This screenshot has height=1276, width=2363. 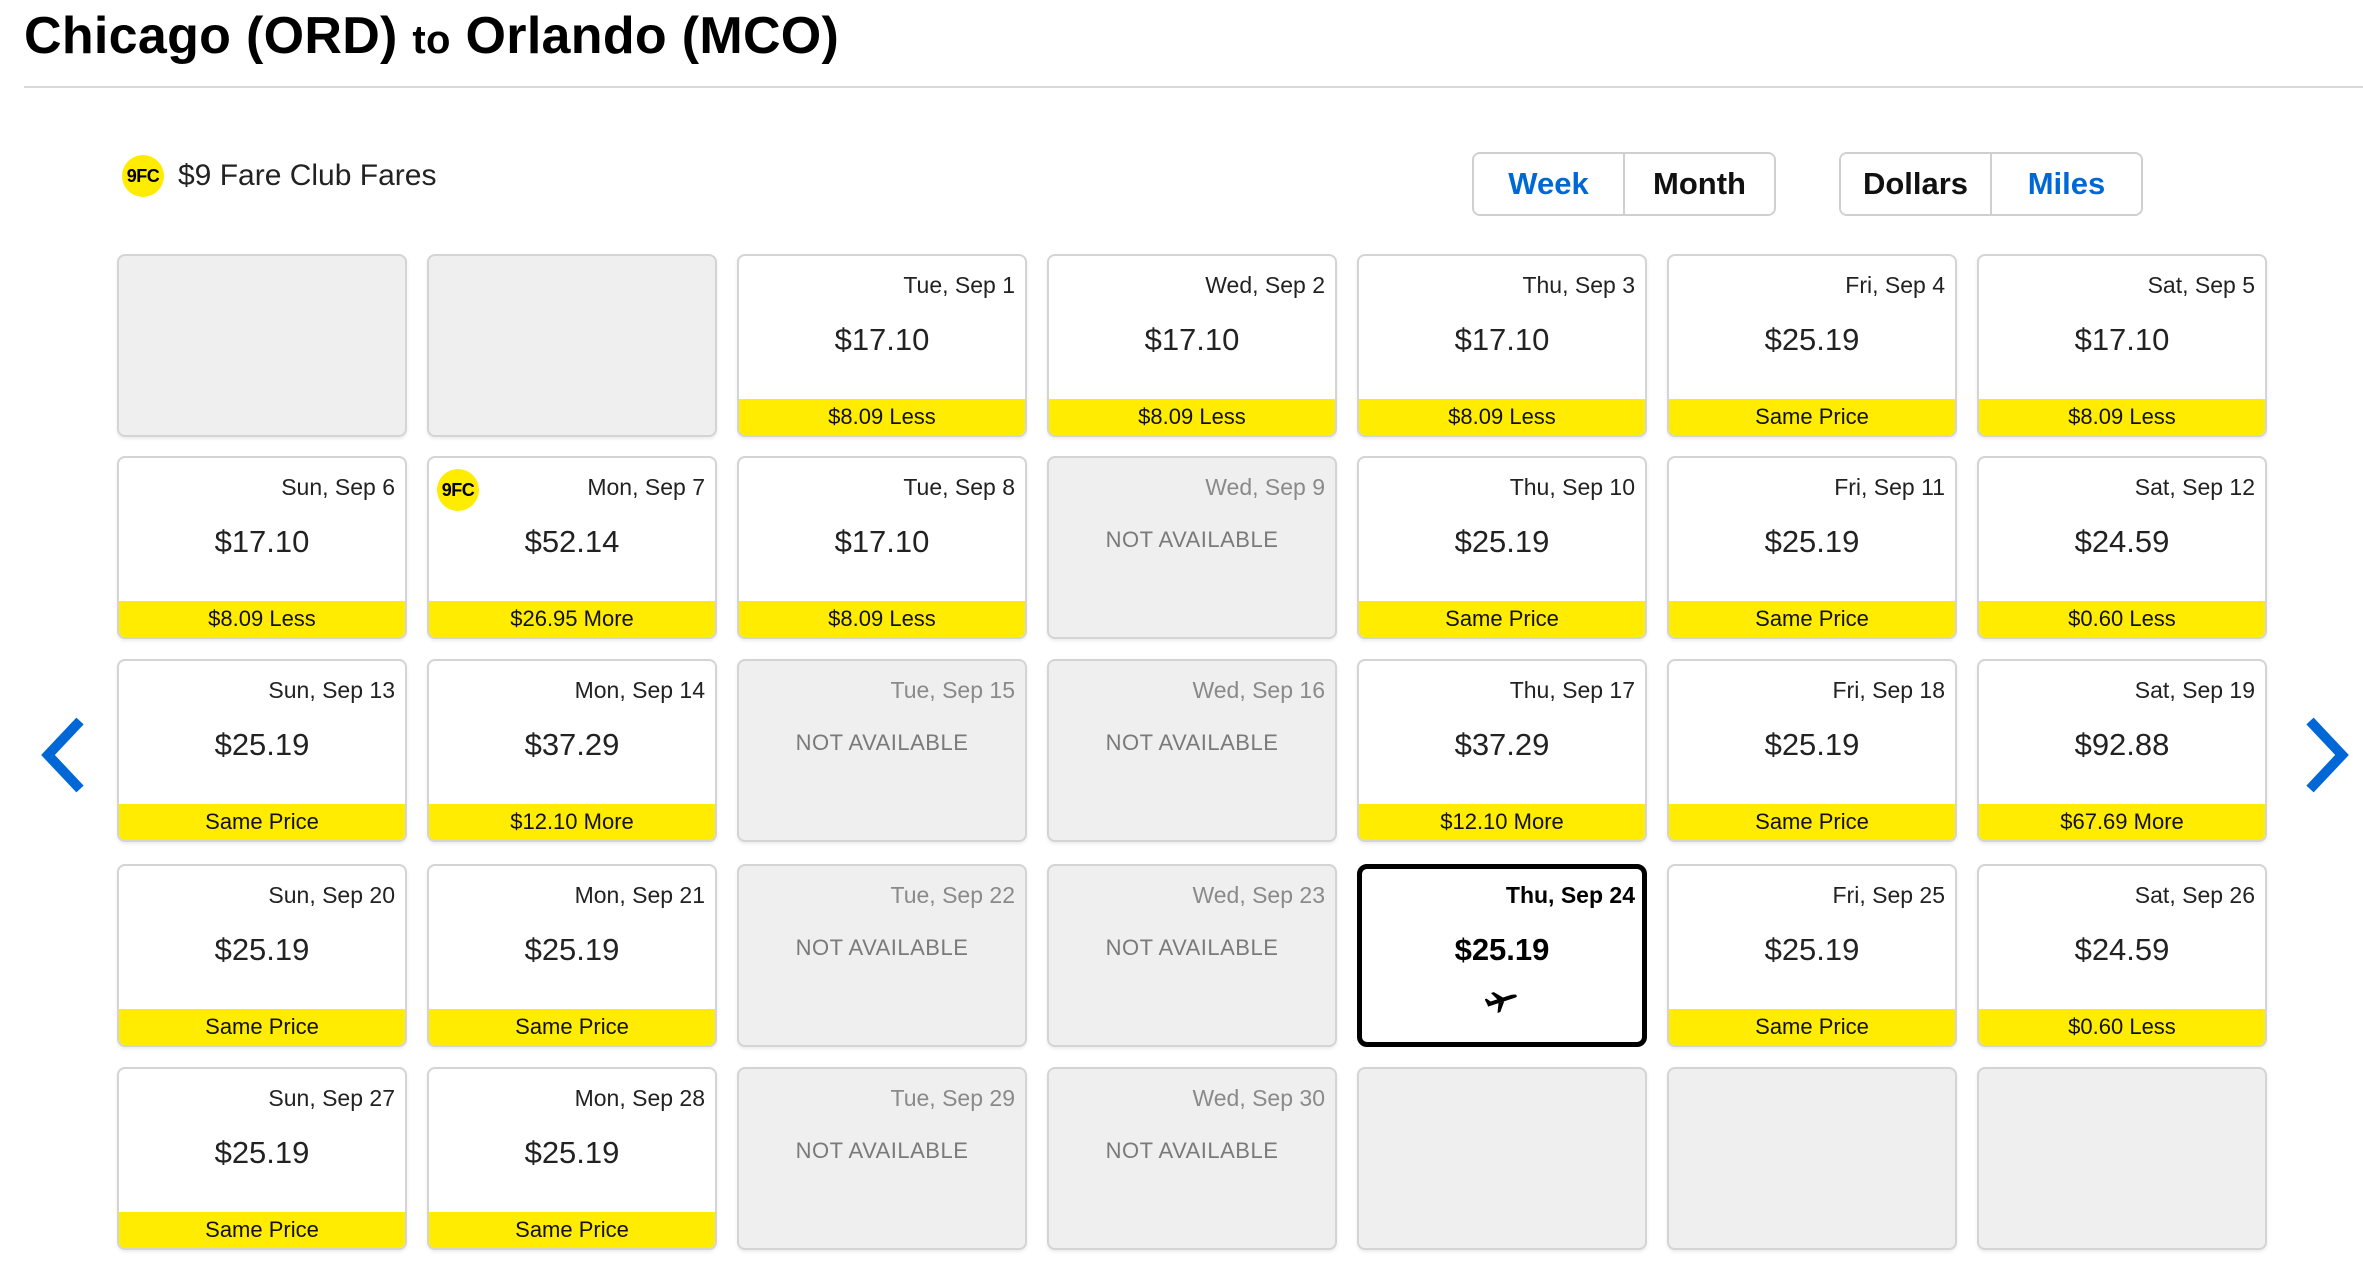 I want to click on calendar-day: Sun, Sep 13 $25.19 Same Price, so click(x=262, y=750).